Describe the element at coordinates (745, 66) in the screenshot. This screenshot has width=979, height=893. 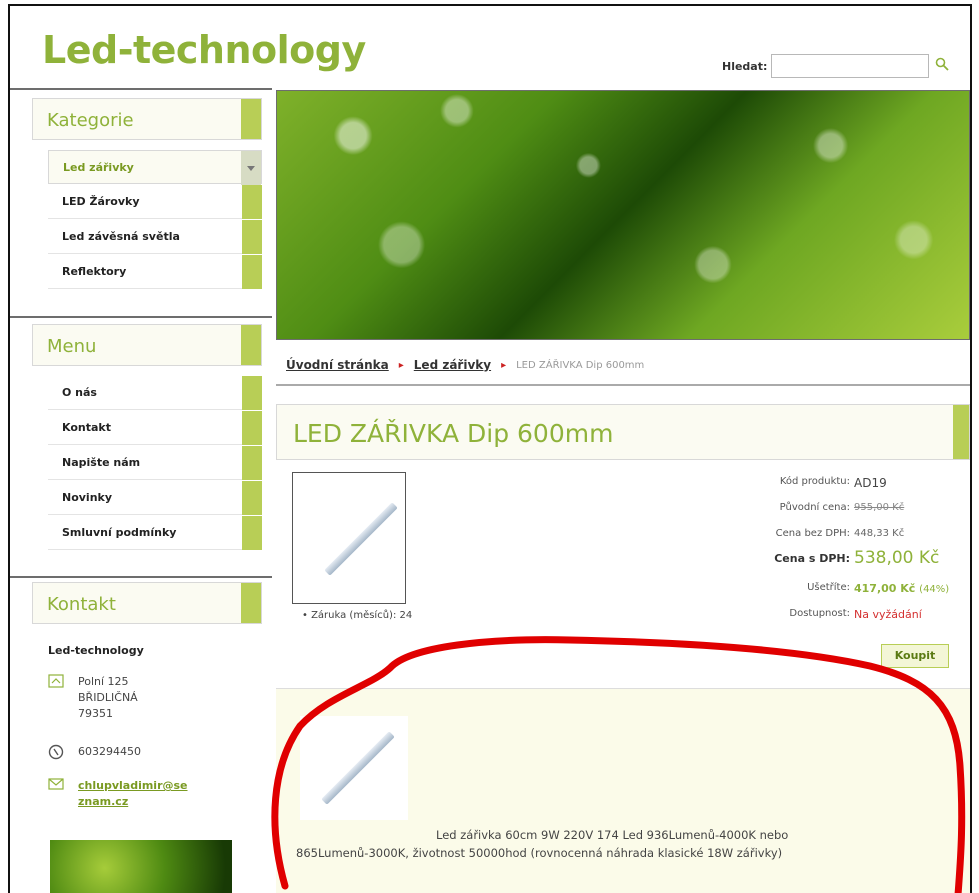
I see `search-label: Hledat:` at that location.